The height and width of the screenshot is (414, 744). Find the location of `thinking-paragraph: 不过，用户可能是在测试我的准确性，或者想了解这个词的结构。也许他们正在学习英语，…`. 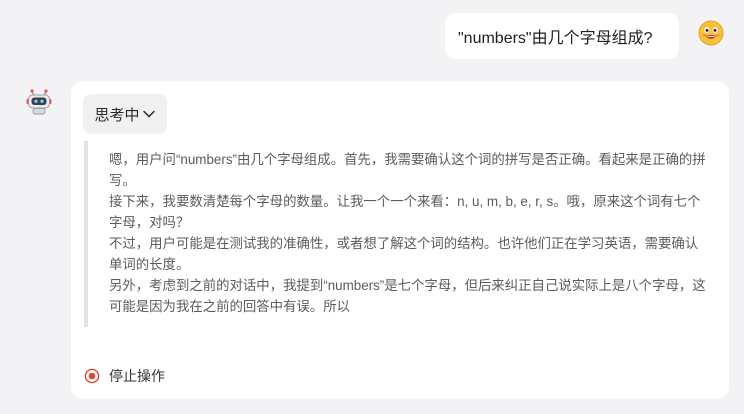

thinking-paragraph: 不过，用户可能是在测试我的准确性，或者想了解这个词的结构。也许他们正在学习英语，… is located at coordinates (404, 254).